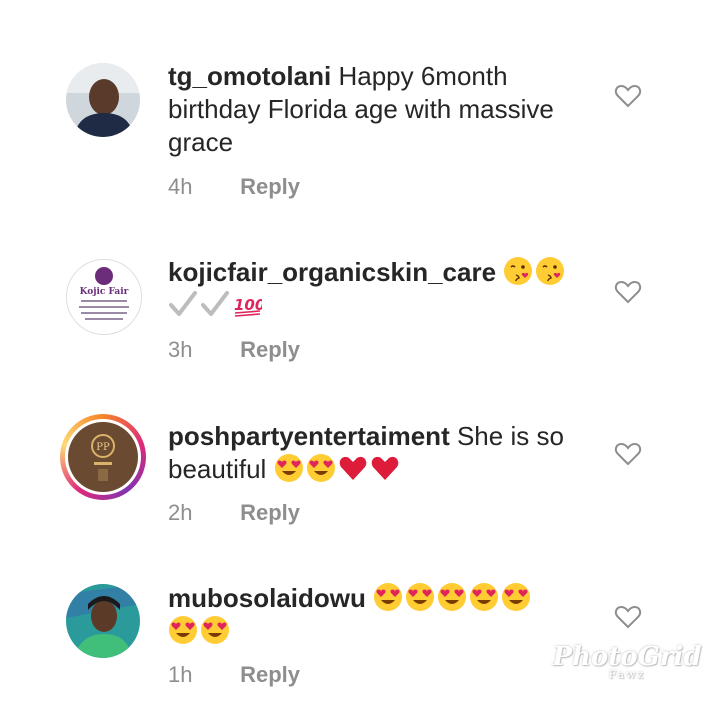 The height and width of the screenshot is (720, 720). What do you see at coordinates (234, 187) in the screenshot?
I see `comment-meta: 4h Reply` at bounding box center [234, 187].